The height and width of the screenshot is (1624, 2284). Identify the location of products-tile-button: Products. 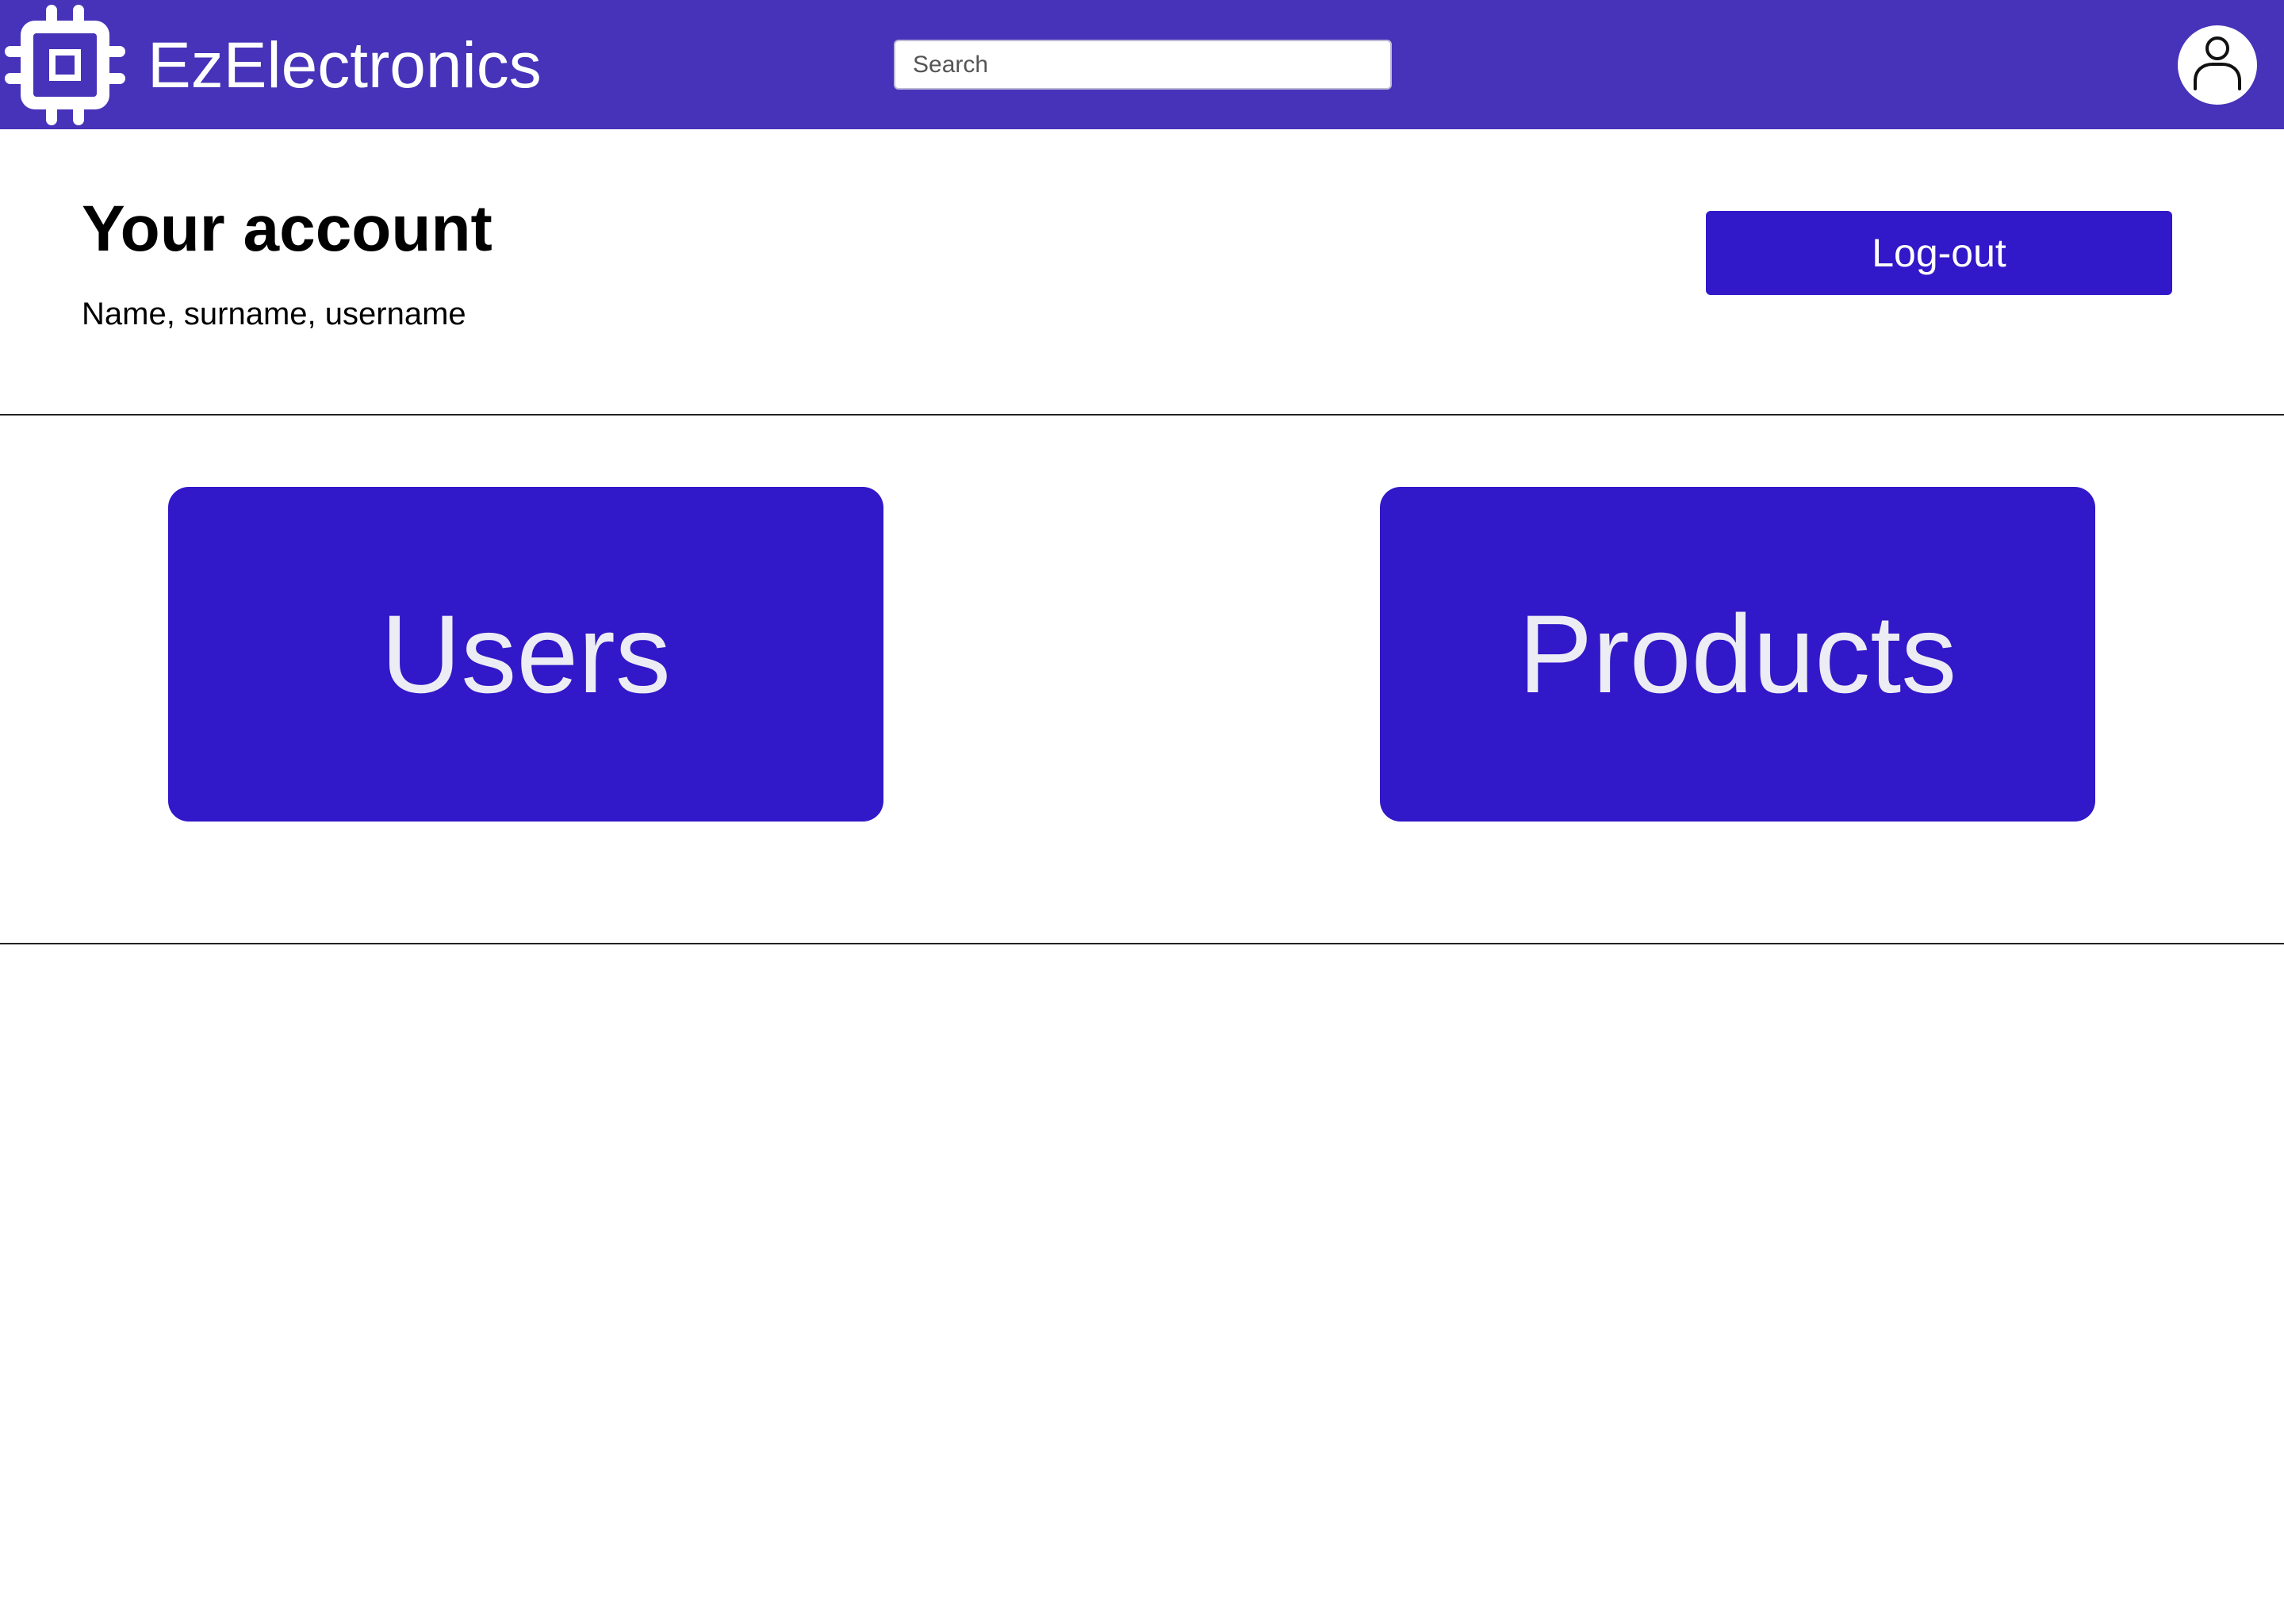
(1737, 654).